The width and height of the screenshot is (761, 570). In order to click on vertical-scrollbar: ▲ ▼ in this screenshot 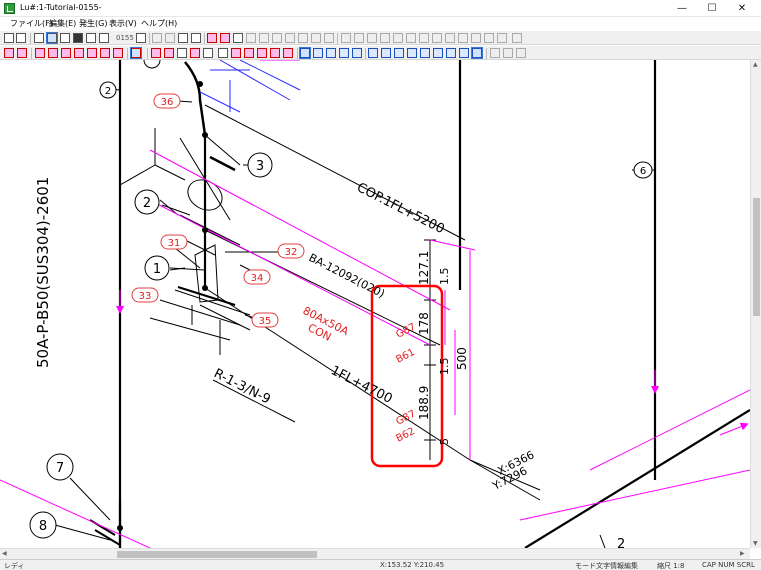, I will do `click(755, 304)`.